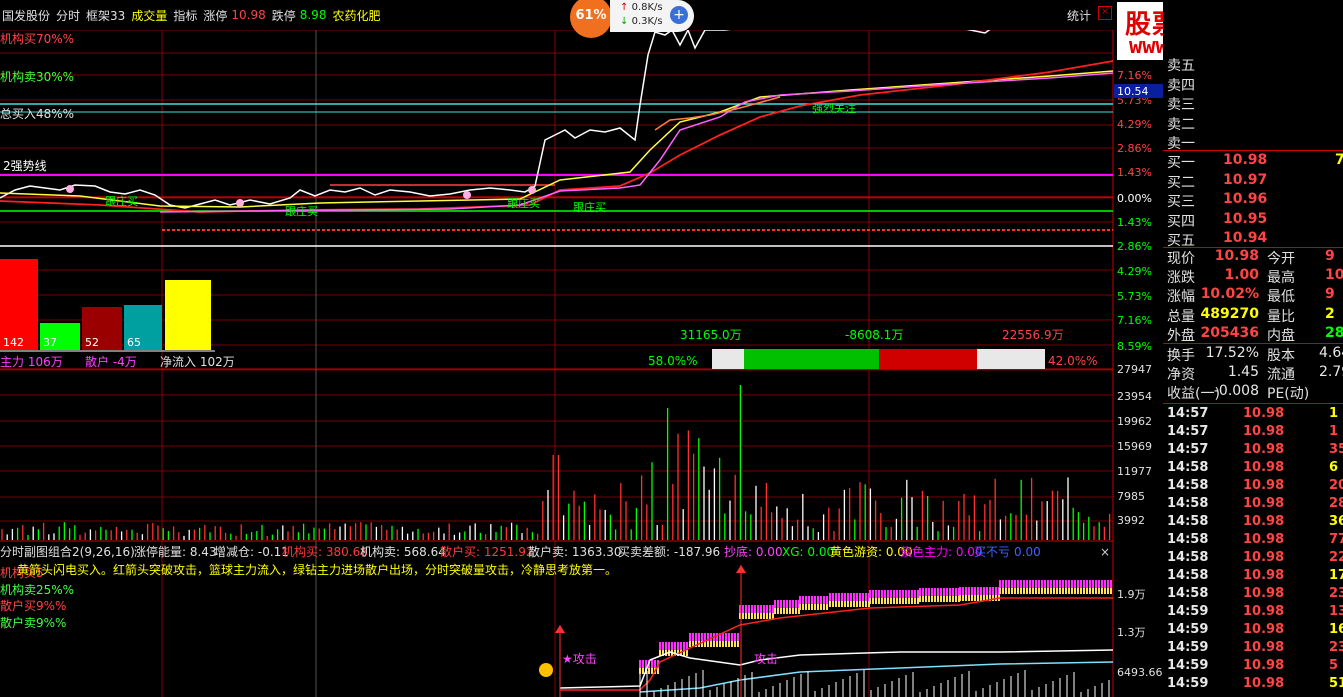  What do you see at coordinates (546, 670) in the screenshot?
I see `lightning-icon` at bounding box center [546, 670].